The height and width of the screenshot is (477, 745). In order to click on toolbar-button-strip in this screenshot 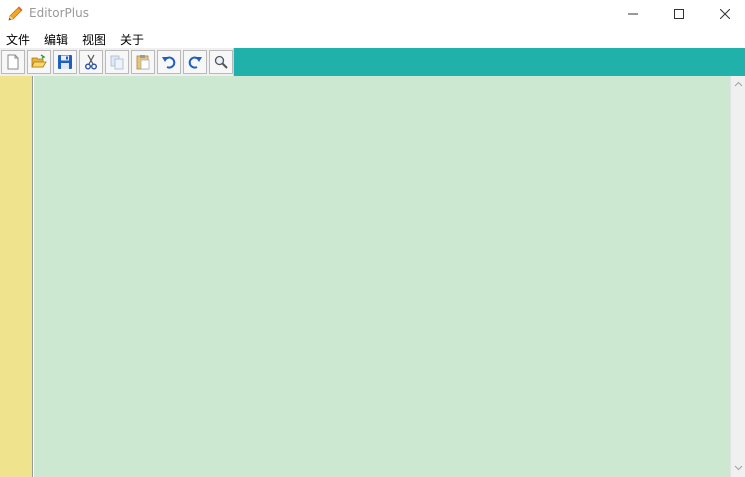, I will do `click(117, 62)`.